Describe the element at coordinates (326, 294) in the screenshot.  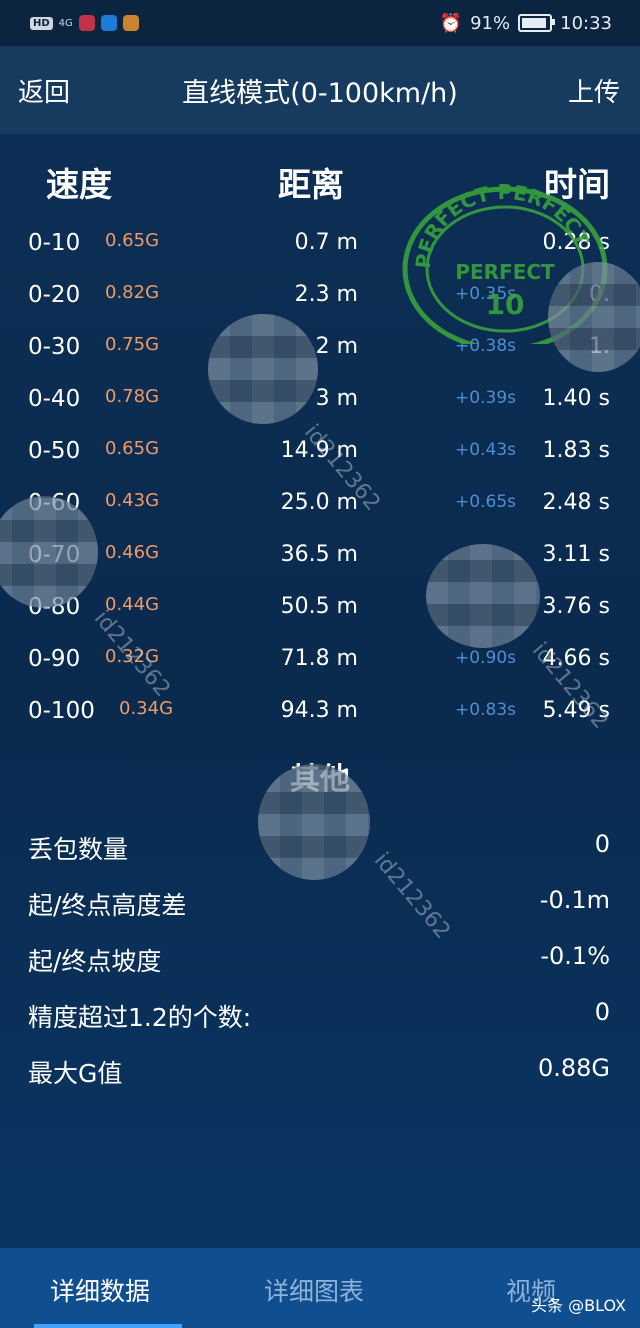
I see `distance-value: 2.3 m` at that location.